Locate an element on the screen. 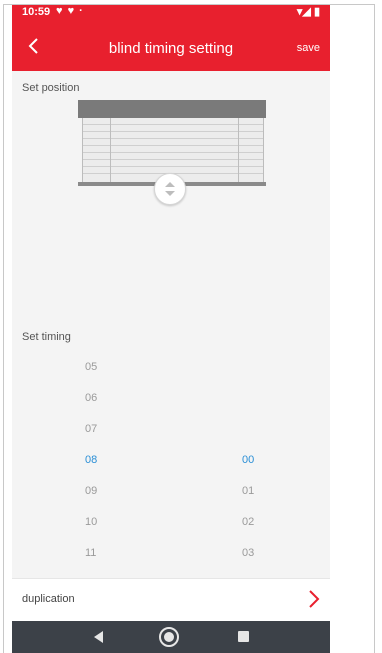 The image size is (382, 653). hour-option: 05 is located at coordinates (91, 367).